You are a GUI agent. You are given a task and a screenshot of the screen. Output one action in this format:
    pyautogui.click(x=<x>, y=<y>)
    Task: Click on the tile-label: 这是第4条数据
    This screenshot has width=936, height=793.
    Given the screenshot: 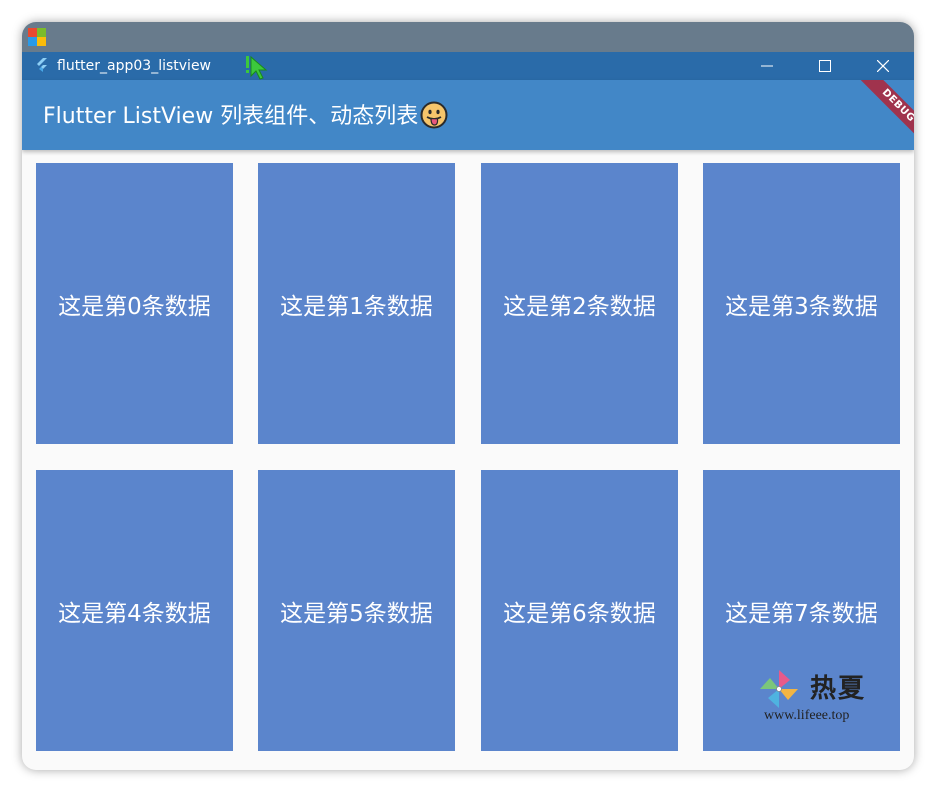 What is the action you would take?
    pyautogui.click(x=134, y=613)
    